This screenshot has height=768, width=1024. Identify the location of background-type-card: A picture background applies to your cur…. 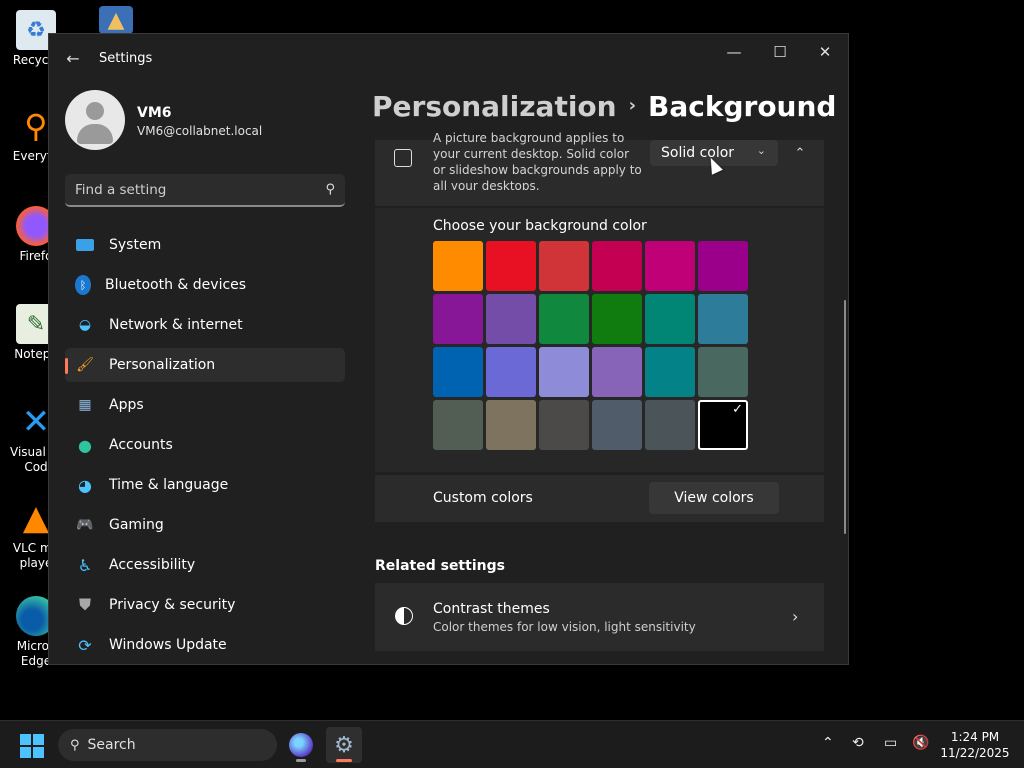
(599, 168).